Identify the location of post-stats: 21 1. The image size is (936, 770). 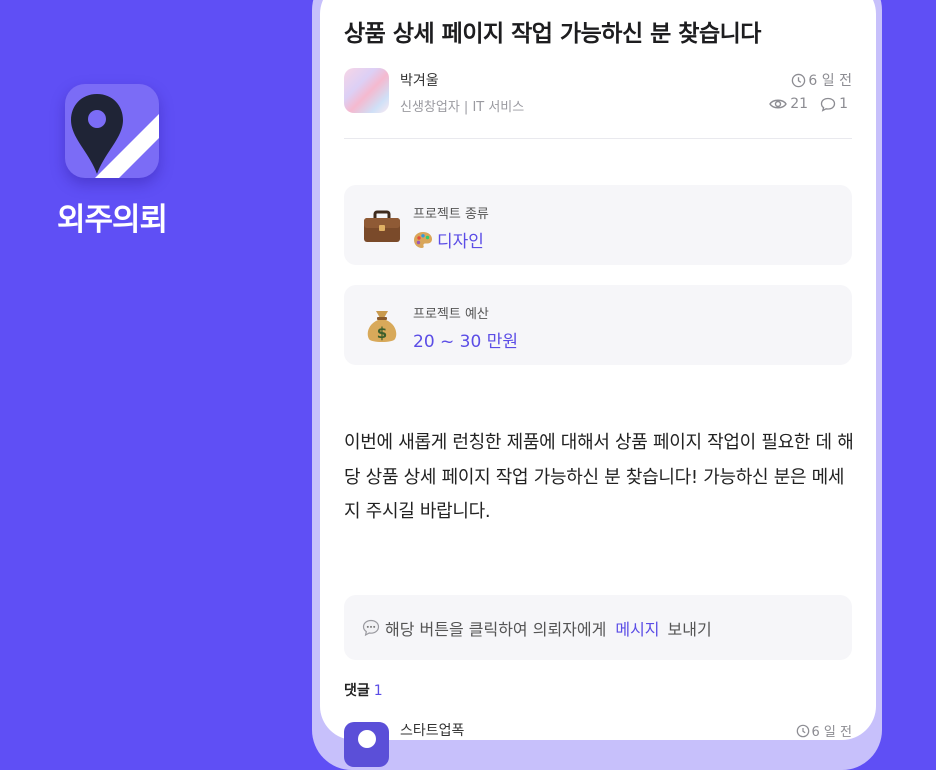
(808, 104).